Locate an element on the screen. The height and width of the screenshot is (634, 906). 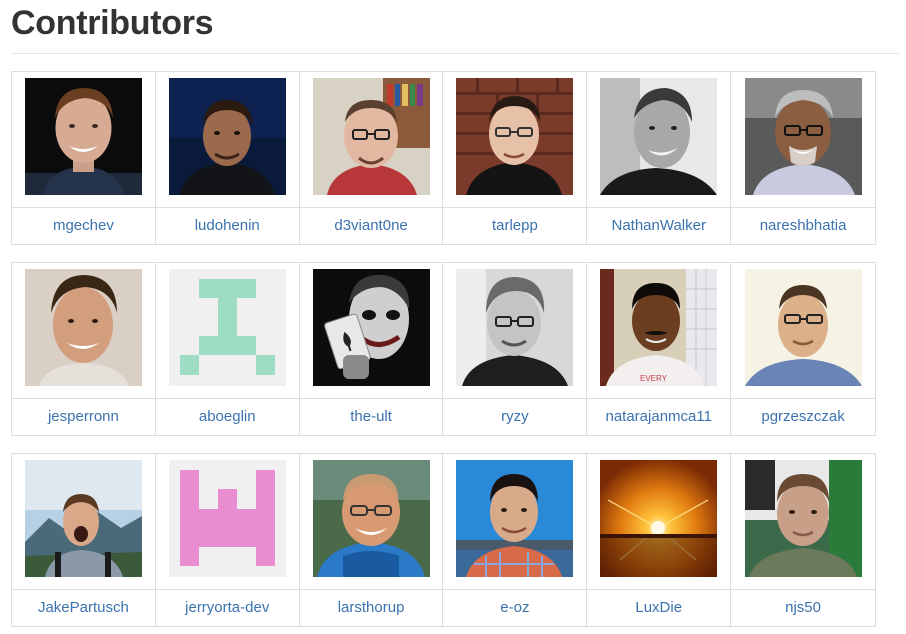
contributor-name: d3viant0ne is located at coordinates (371, 226).